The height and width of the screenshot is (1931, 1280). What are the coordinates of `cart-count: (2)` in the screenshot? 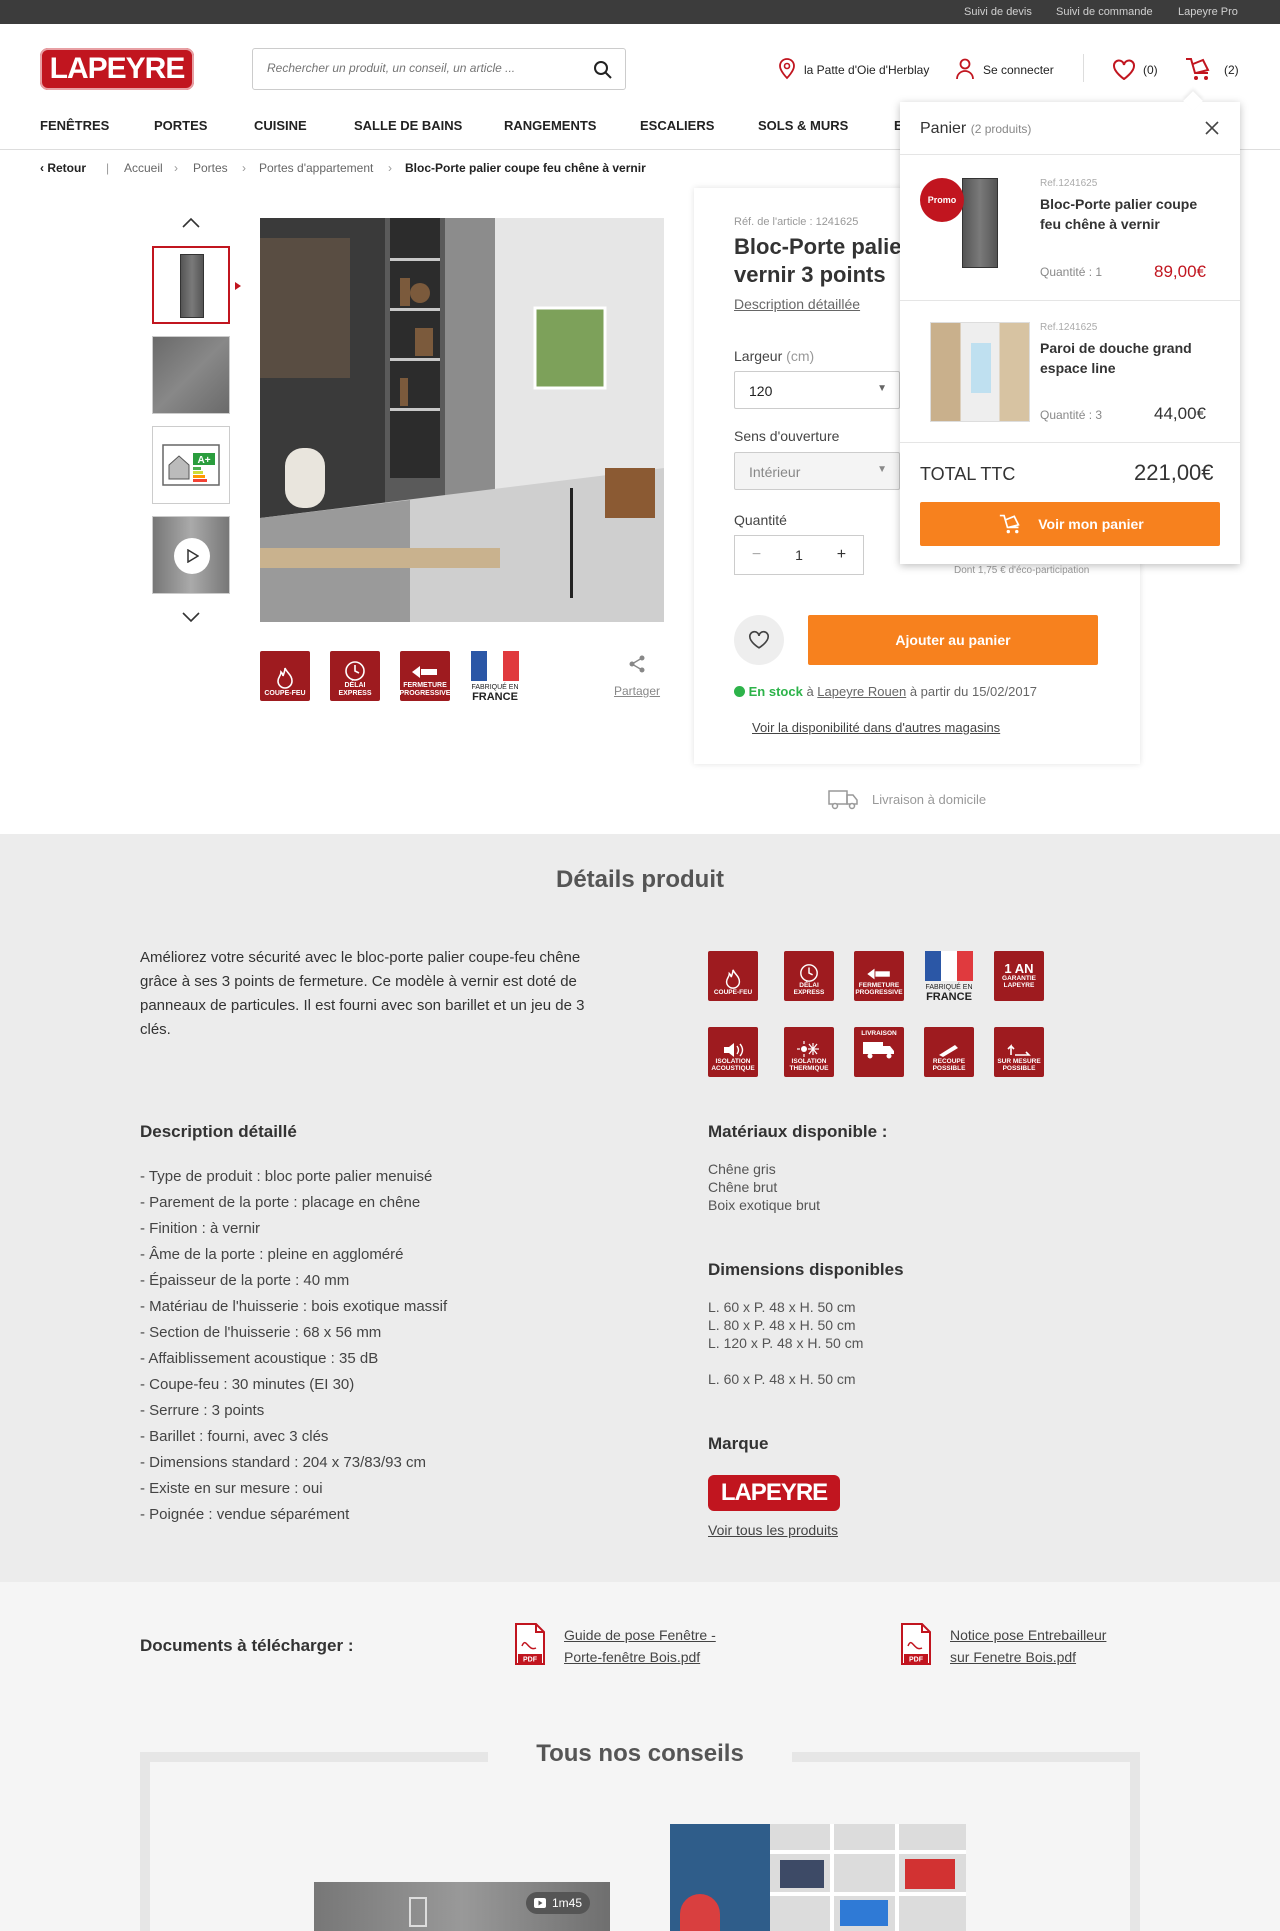 It's located at (1231, 70).